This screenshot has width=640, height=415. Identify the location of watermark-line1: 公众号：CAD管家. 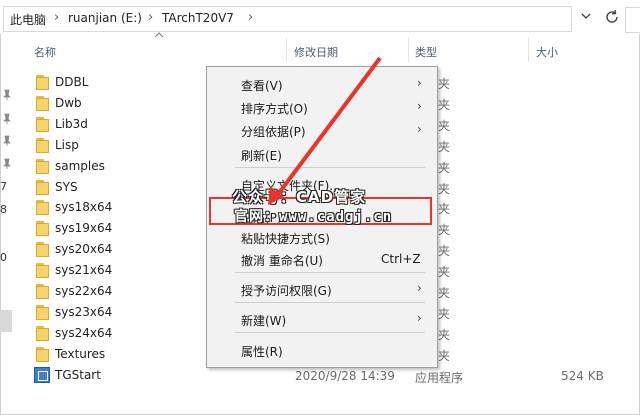
(299, 197).